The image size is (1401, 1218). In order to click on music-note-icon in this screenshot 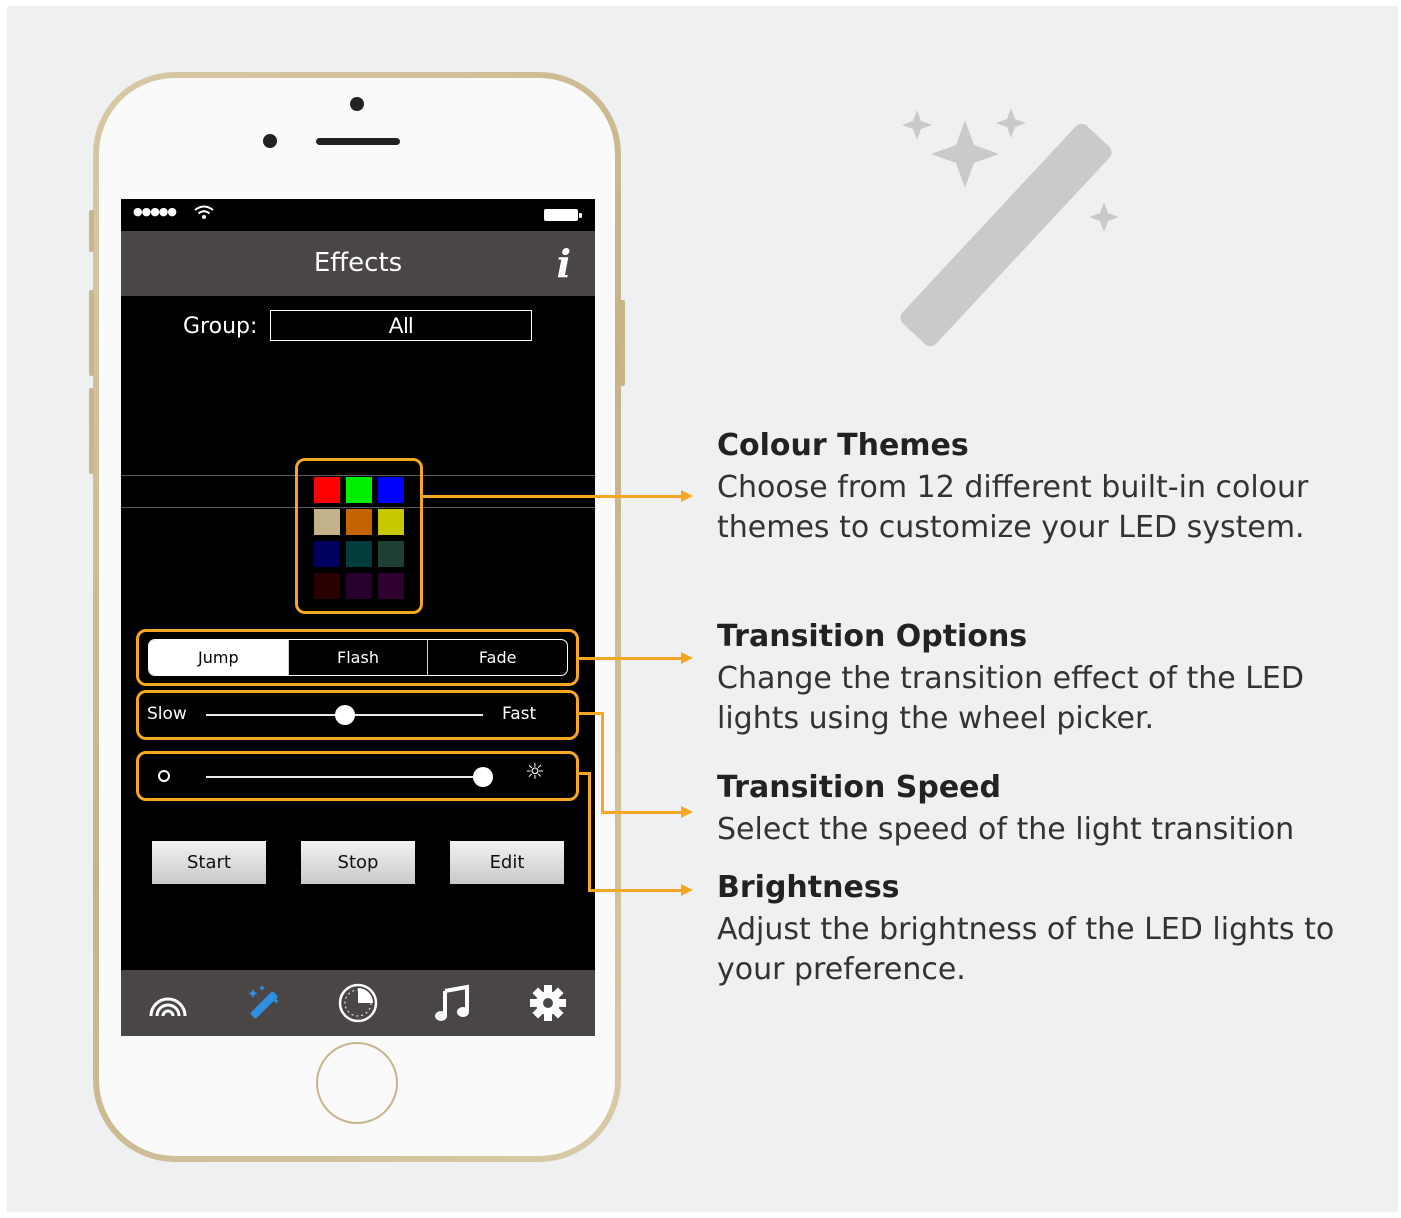, I will do `click(452, 1002)`.